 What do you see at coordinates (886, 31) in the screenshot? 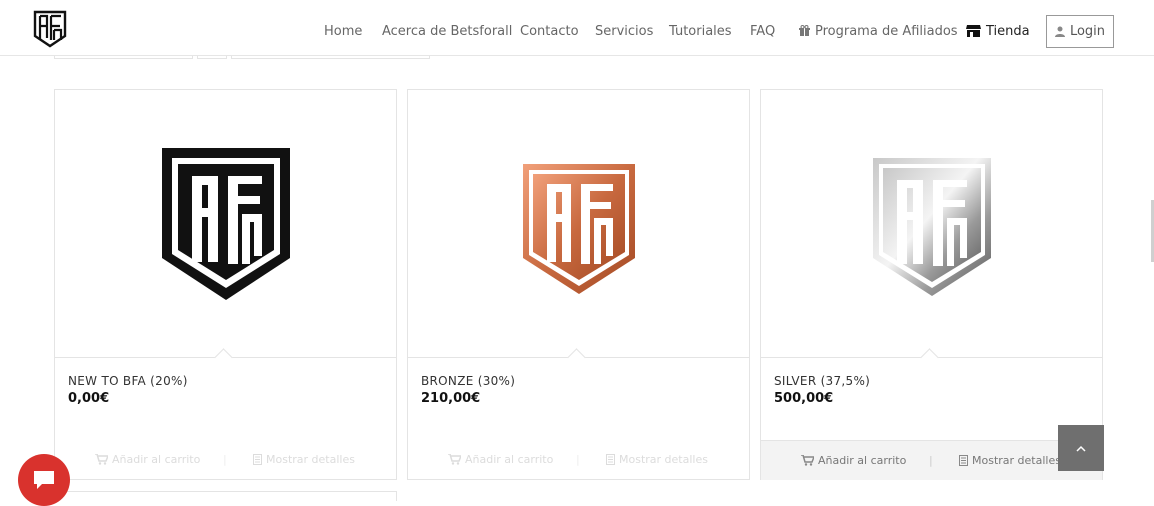
I see `nav-affiliates-label: Programa de Afiliados` at bounding box center [886, 31].